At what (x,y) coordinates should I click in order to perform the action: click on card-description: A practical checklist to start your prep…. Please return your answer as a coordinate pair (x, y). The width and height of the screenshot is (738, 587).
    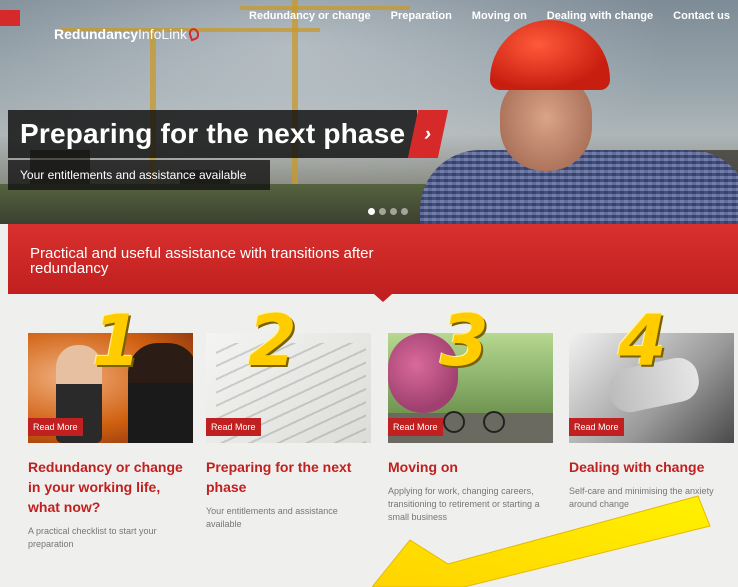
    Looking at the image, I should click on (92, 537).